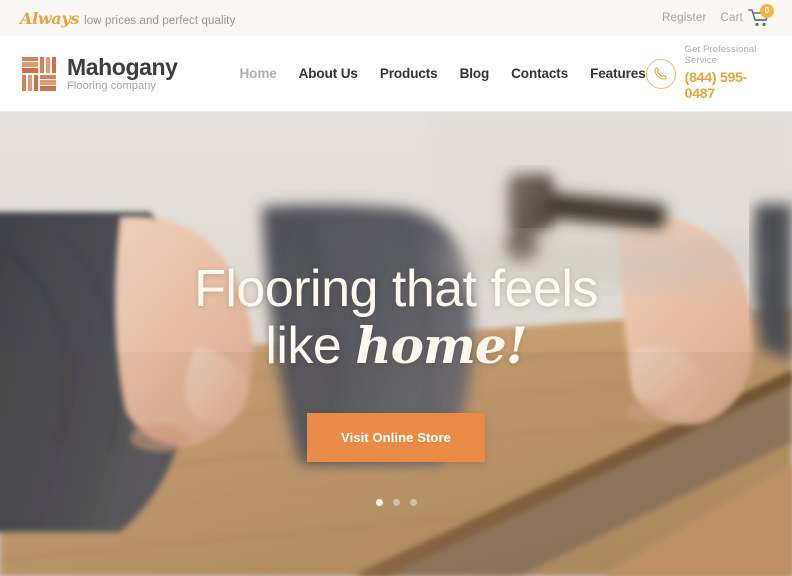 This screenshot has height=576, width=792. I want to click on hero-headline-script: home!, so click(441, 345).